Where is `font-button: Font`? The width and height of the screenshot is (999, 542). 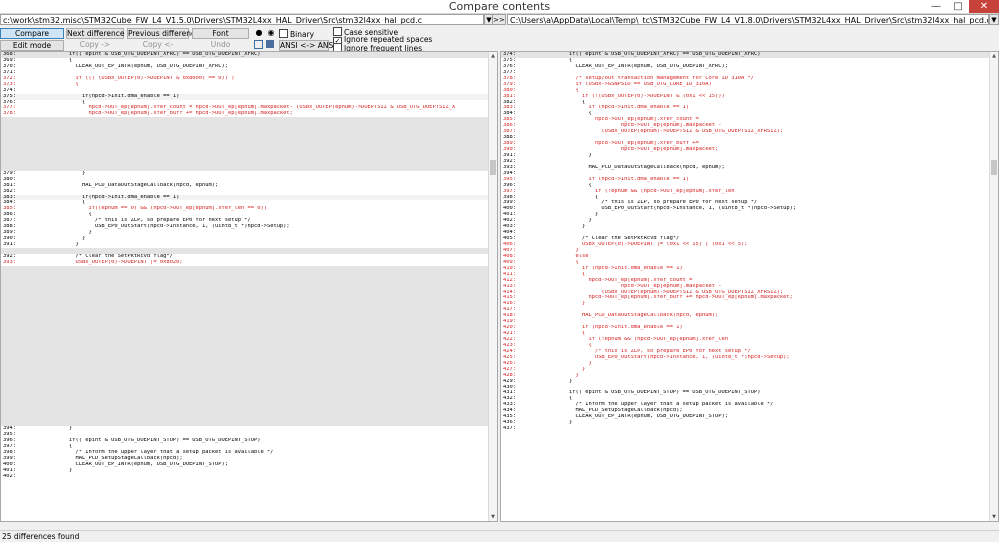
font-button: Font is located at coordinates (220, 33).